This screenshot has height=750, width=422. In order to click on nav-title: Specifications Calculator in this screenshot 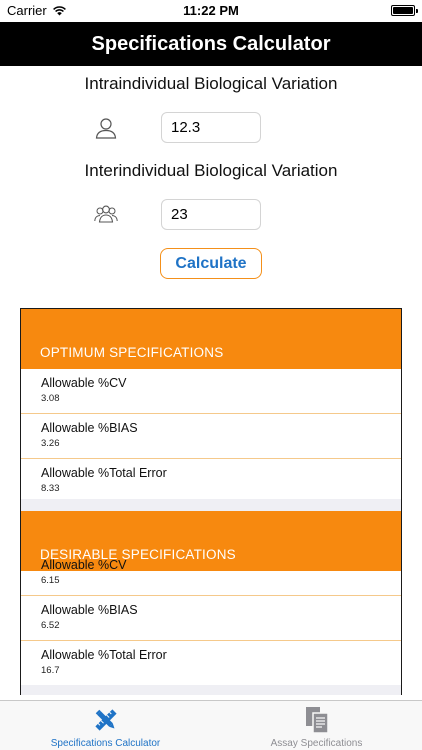, I will do `click(211, 43)`.